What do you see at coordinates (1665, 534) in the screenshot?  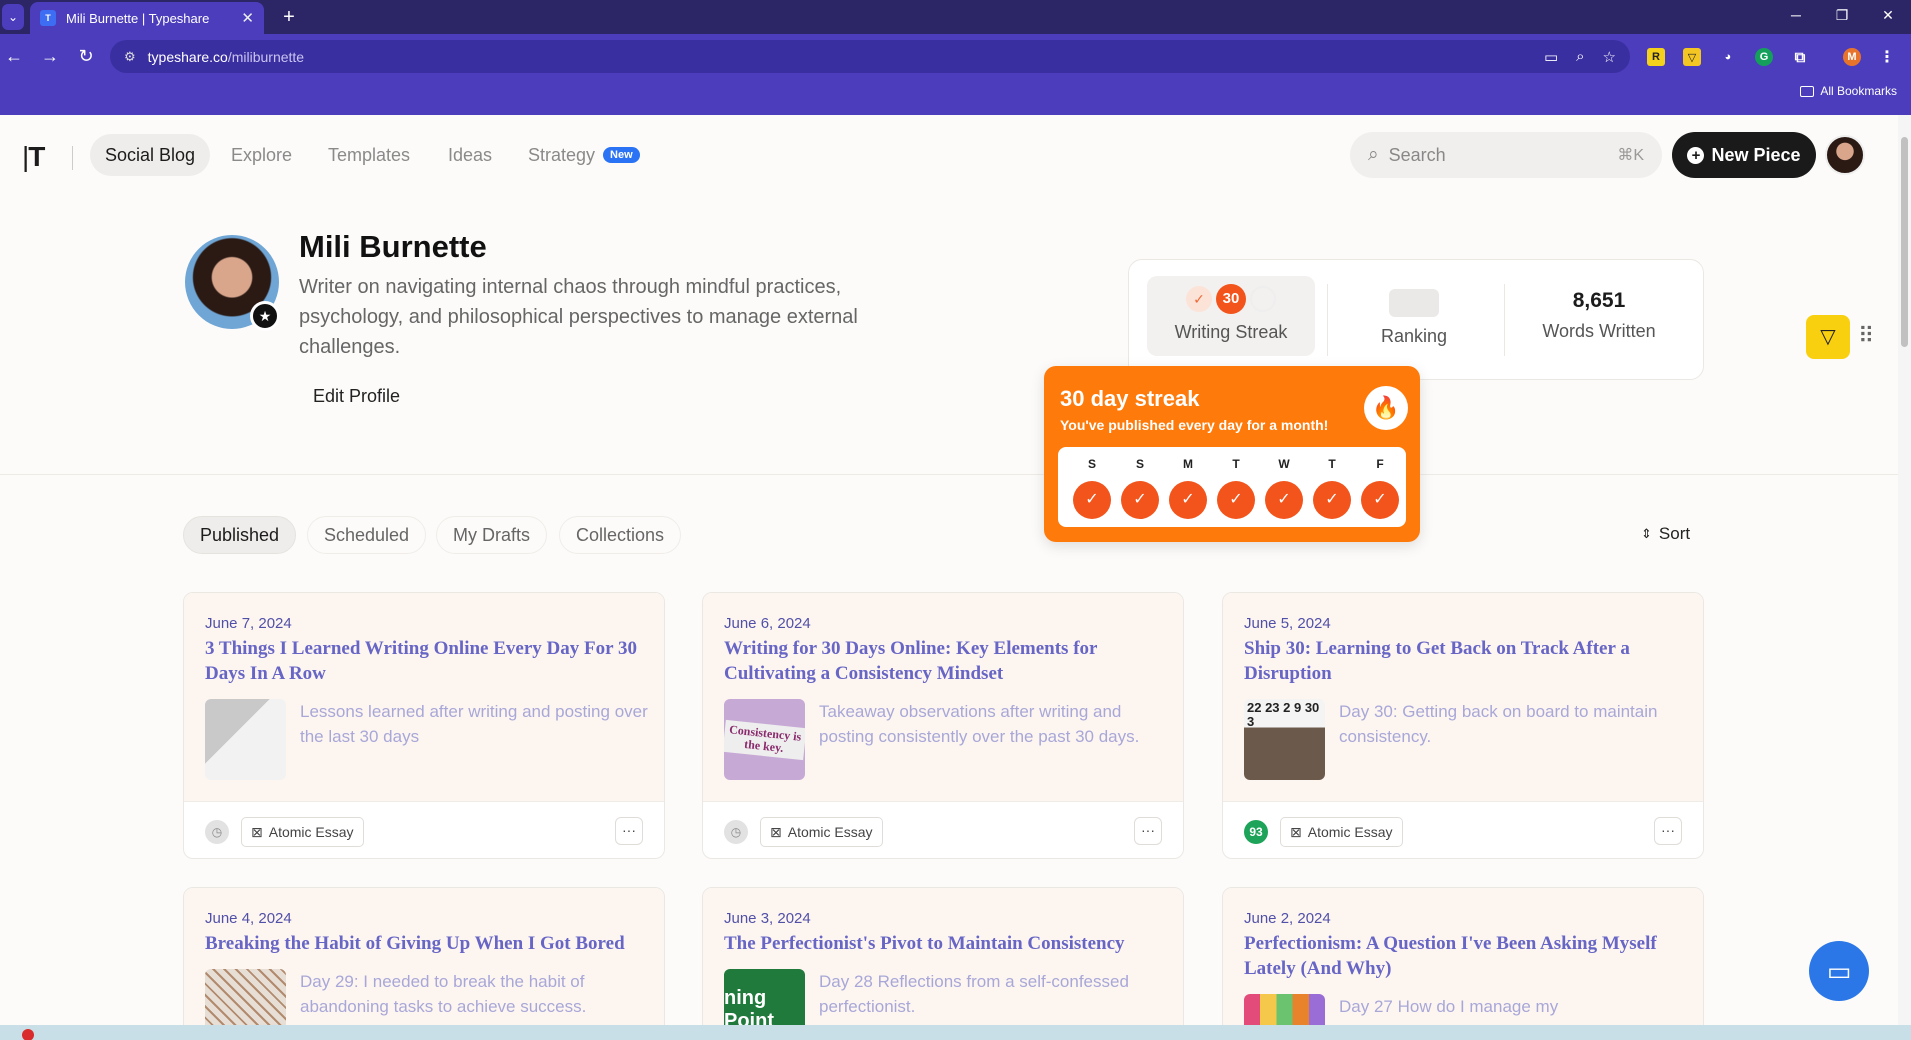 I see `sort-button: ⇕ Sort` at bounding box center [1665, 534].